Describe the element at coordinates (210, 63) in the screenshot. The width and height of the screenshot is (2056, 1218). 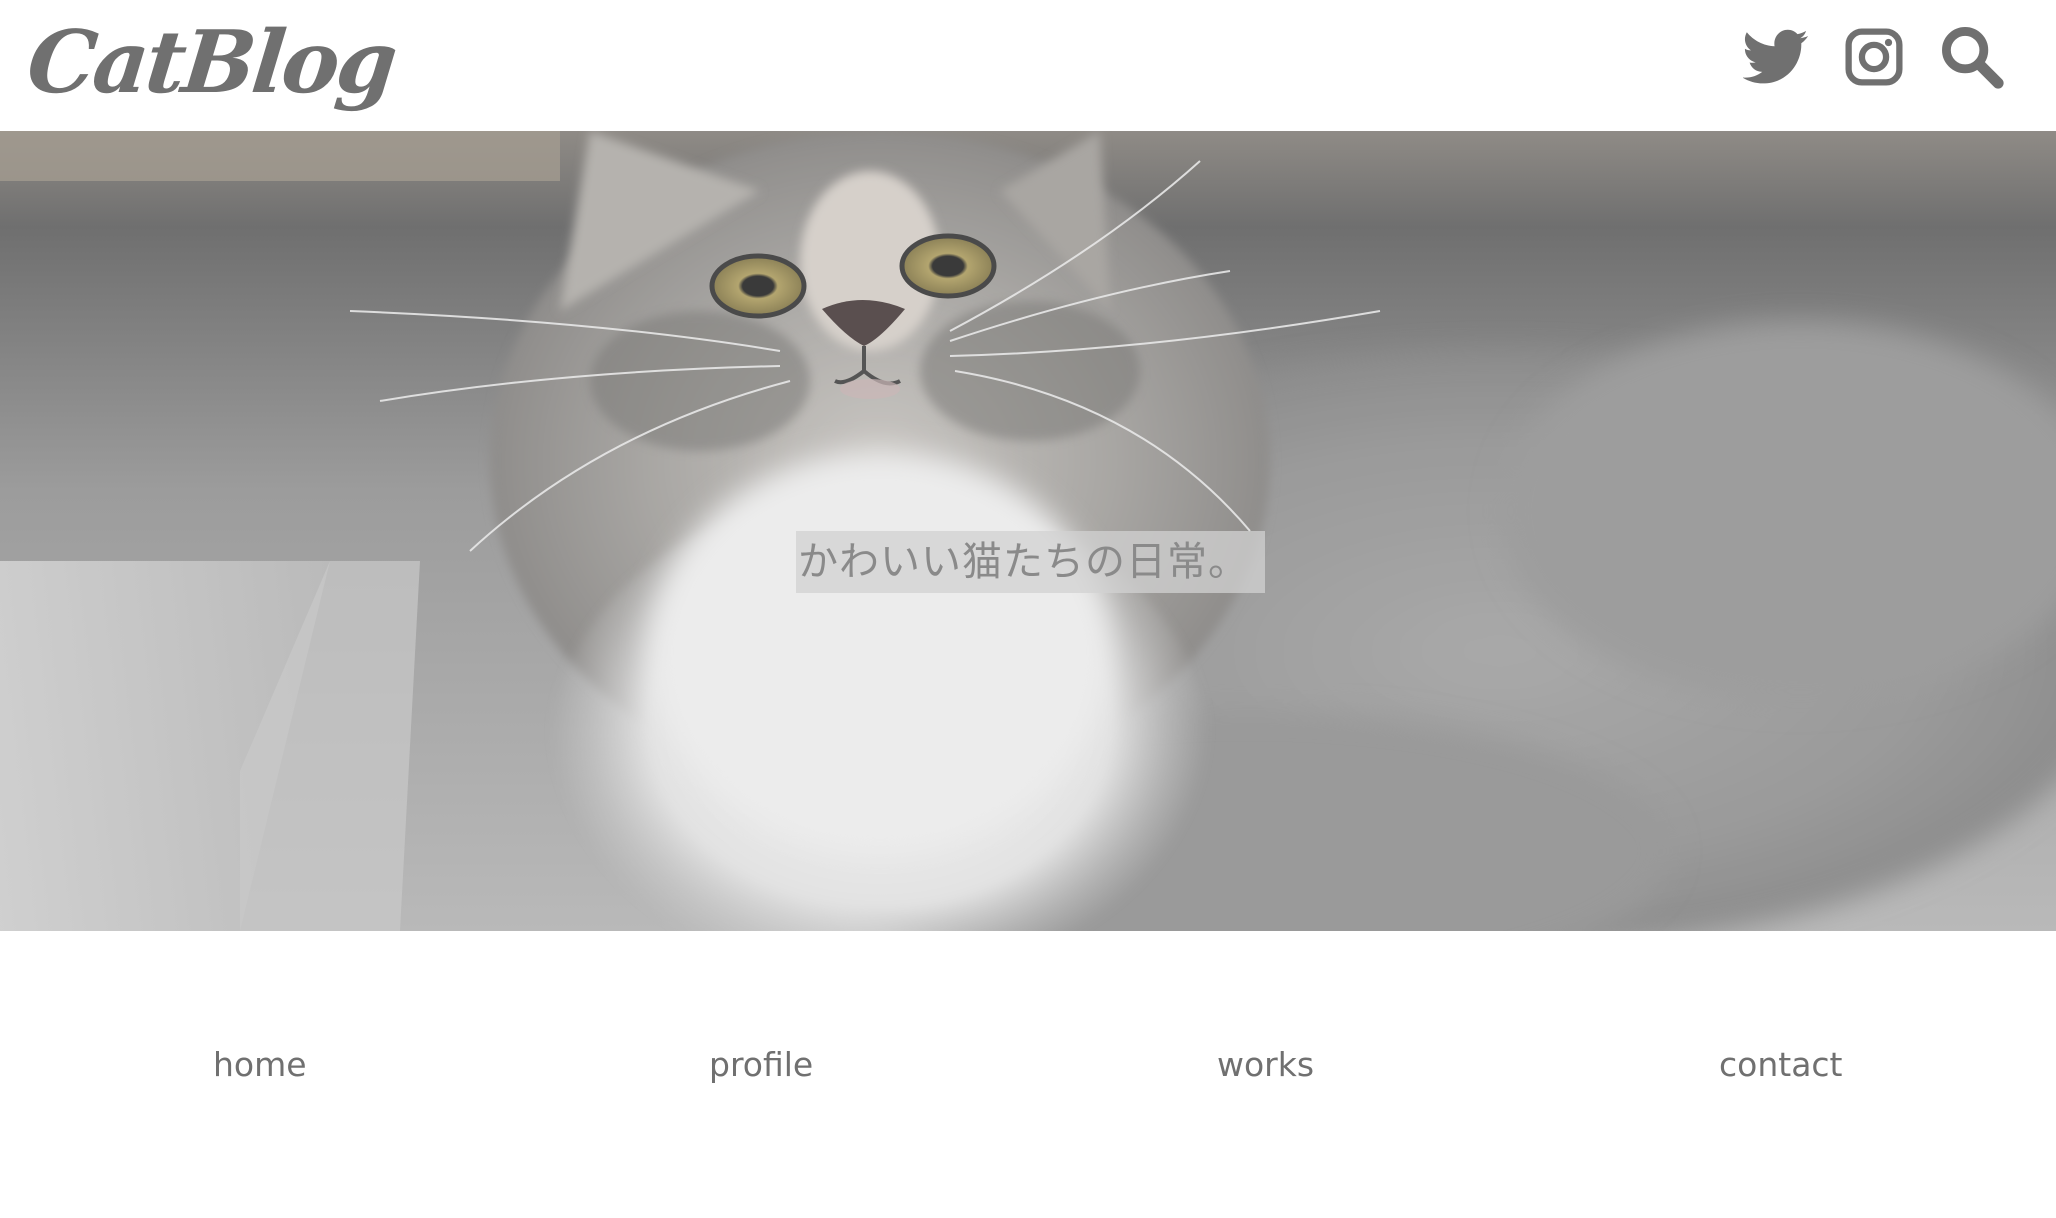
I see `site-logo: CatBlog` at that location.